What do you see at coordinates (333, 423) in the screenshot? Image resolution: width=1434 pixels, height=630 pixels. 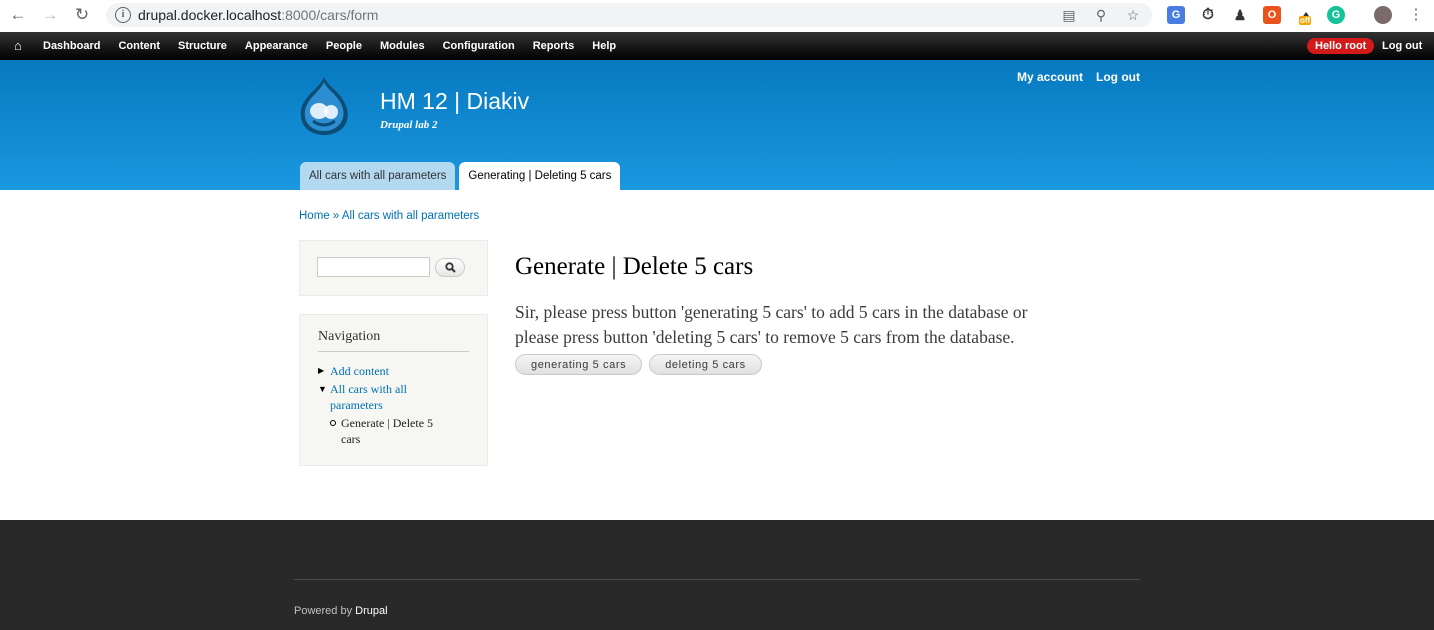 I see `bullet-icon` at bounding box center [333, 423].